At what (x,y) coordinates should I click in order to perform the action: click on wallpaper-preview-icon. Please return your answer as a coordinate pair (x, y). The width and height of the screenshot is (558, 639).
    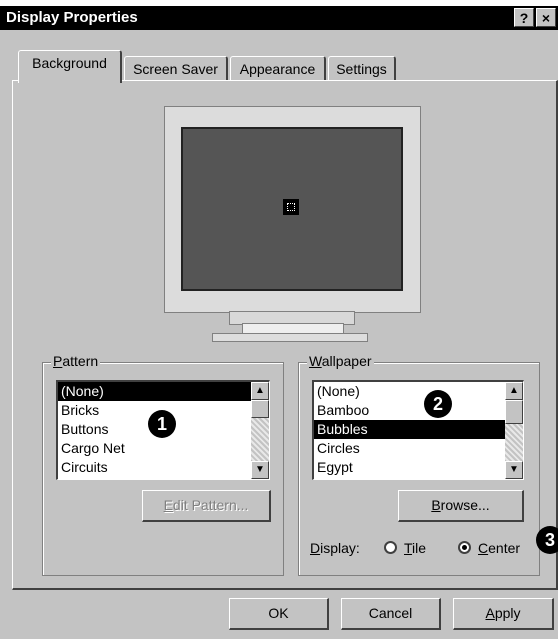
    Looking at the image, I should click on (291, 207).